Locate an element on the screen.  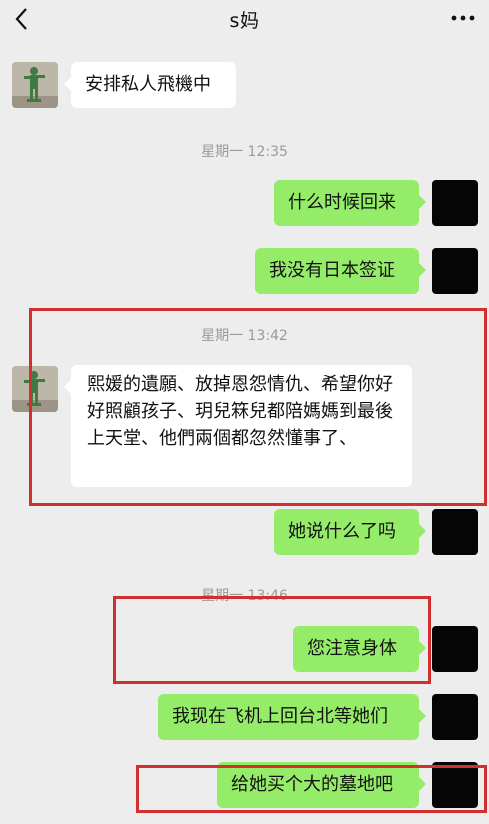
message-text: 我没有日本签证 is located at coordinates (332, 270).